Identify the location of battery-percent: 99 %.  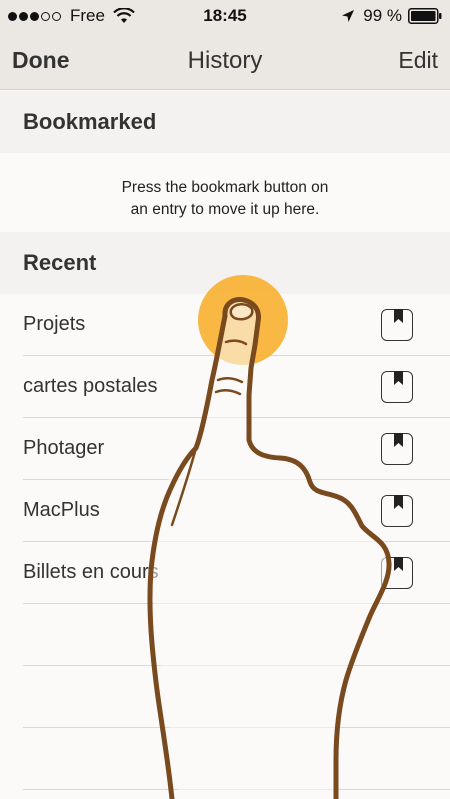
(382, 15).